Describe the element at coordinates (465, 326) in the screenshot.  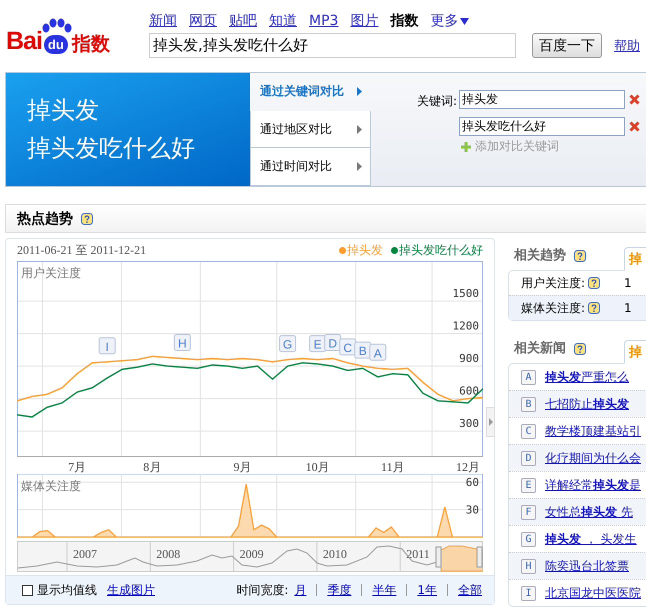
I see `y-tick-label: 1200` at that location.